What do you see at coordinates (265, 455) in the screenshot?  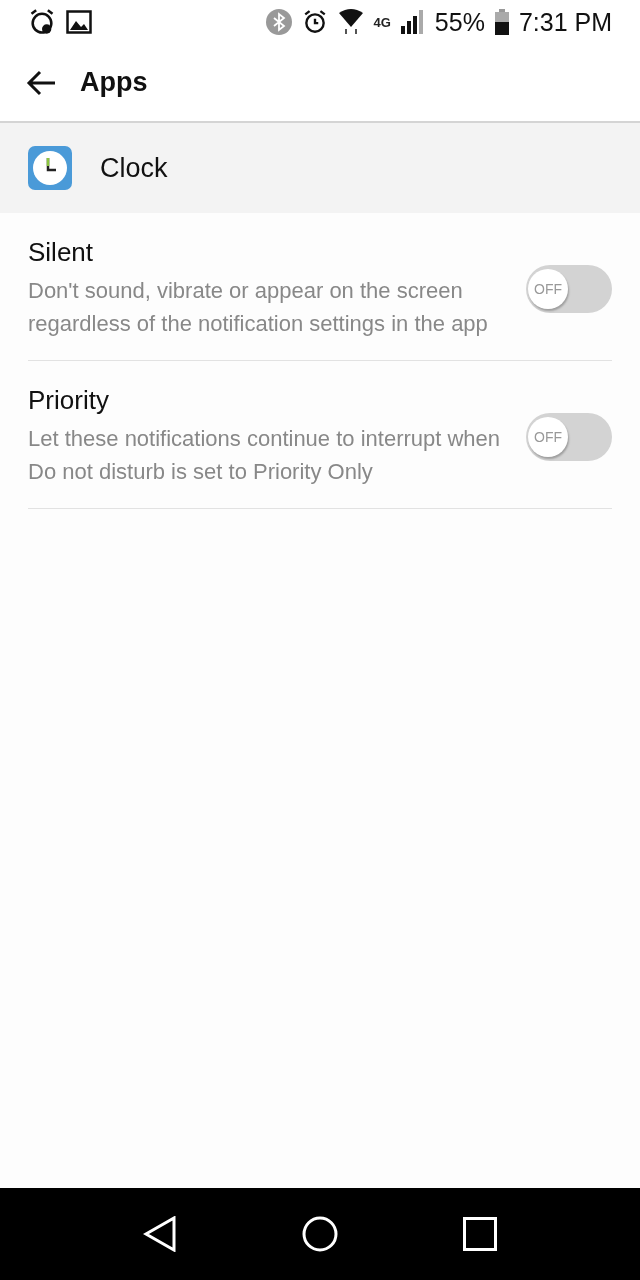 I see `setting-description: Let these notifications continue to interrupt when Do not disturb is set to Priority Only` at bounding box center [265, 455].